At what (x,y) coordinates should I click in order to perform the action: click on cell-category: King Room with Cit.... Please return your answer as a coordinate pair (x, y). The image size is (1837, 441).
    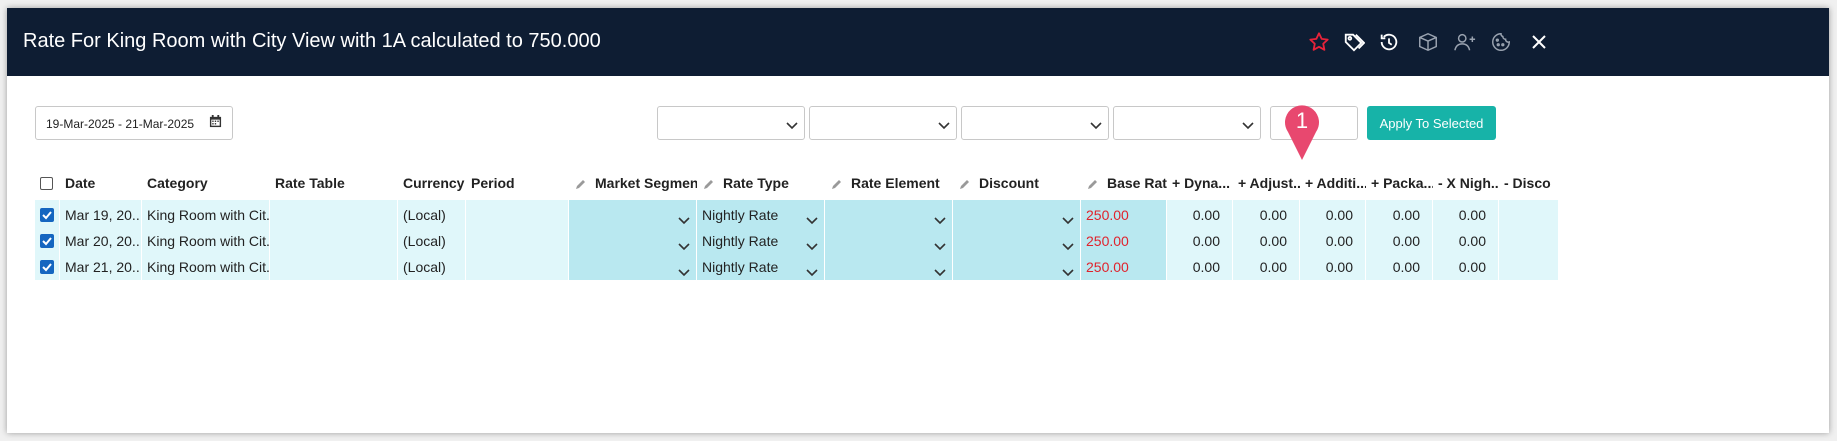
    Looking at the image, I should click on (206, 266).